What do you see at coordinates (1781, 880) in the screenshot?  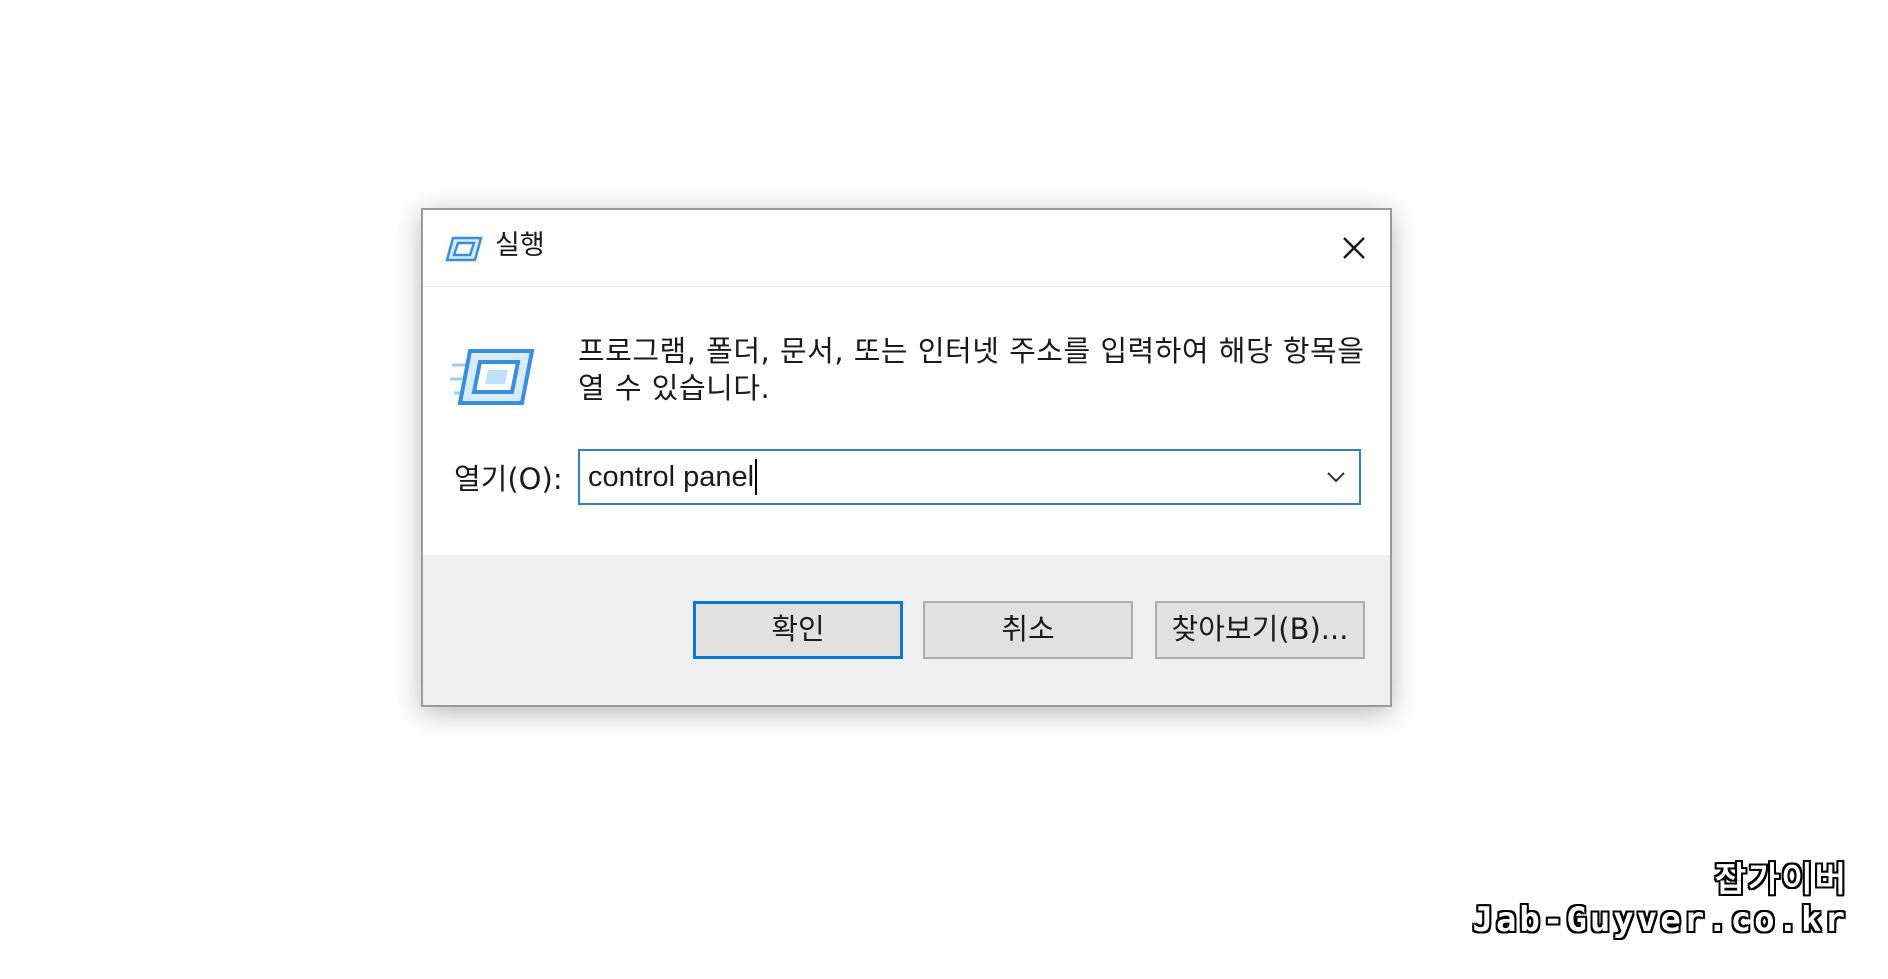 I see `watermark-title: 잡가이버` at bounding box center [1781, 880].